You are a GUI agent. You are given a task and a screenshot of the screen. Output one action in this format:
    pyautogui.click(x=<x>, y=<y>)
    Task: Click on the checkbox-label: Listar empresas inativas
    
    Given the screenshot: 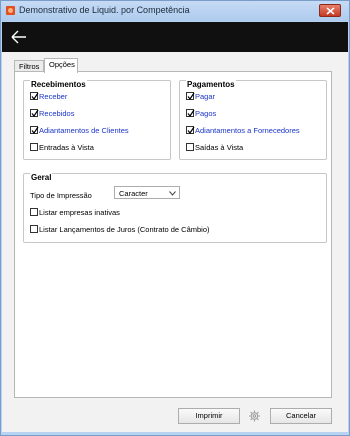 What is the action you would take?
    pyautogui.click(x=79, y=212)
    